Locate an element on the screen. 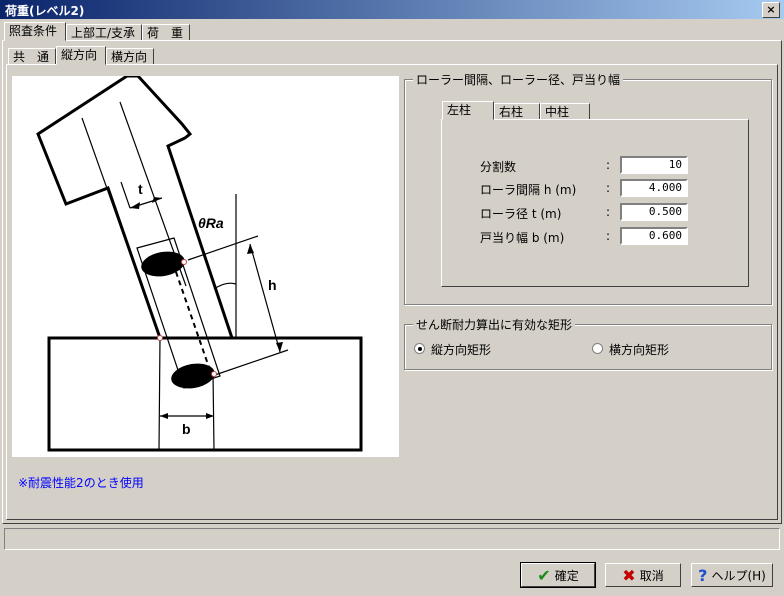  roller-diameter-label: ローラ径 t (m) is located at coordinates (521, 214).